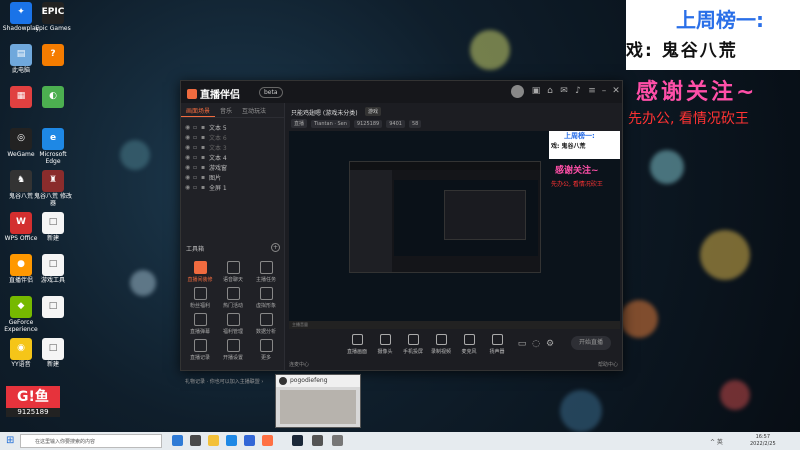 This screenshot has height=450, width=800. Describe the element at coordinates (318, 401) in the screenshot. I see `taskbar-preview-window: pogodiefeng` at that location.